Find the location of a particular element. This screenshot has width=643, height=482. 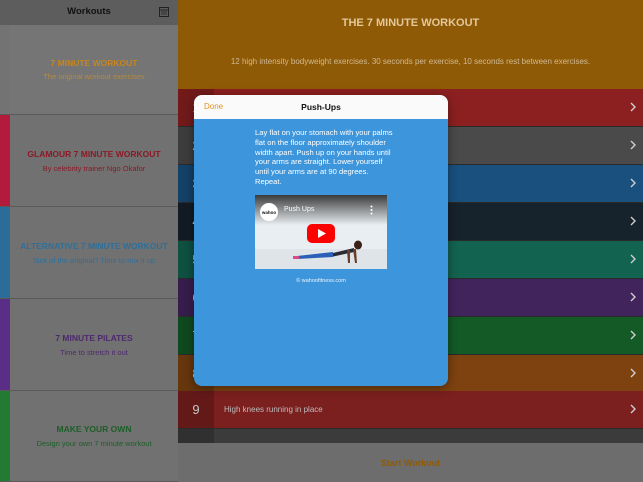

video-title: Push Ups is located at coordinates (299, 209).